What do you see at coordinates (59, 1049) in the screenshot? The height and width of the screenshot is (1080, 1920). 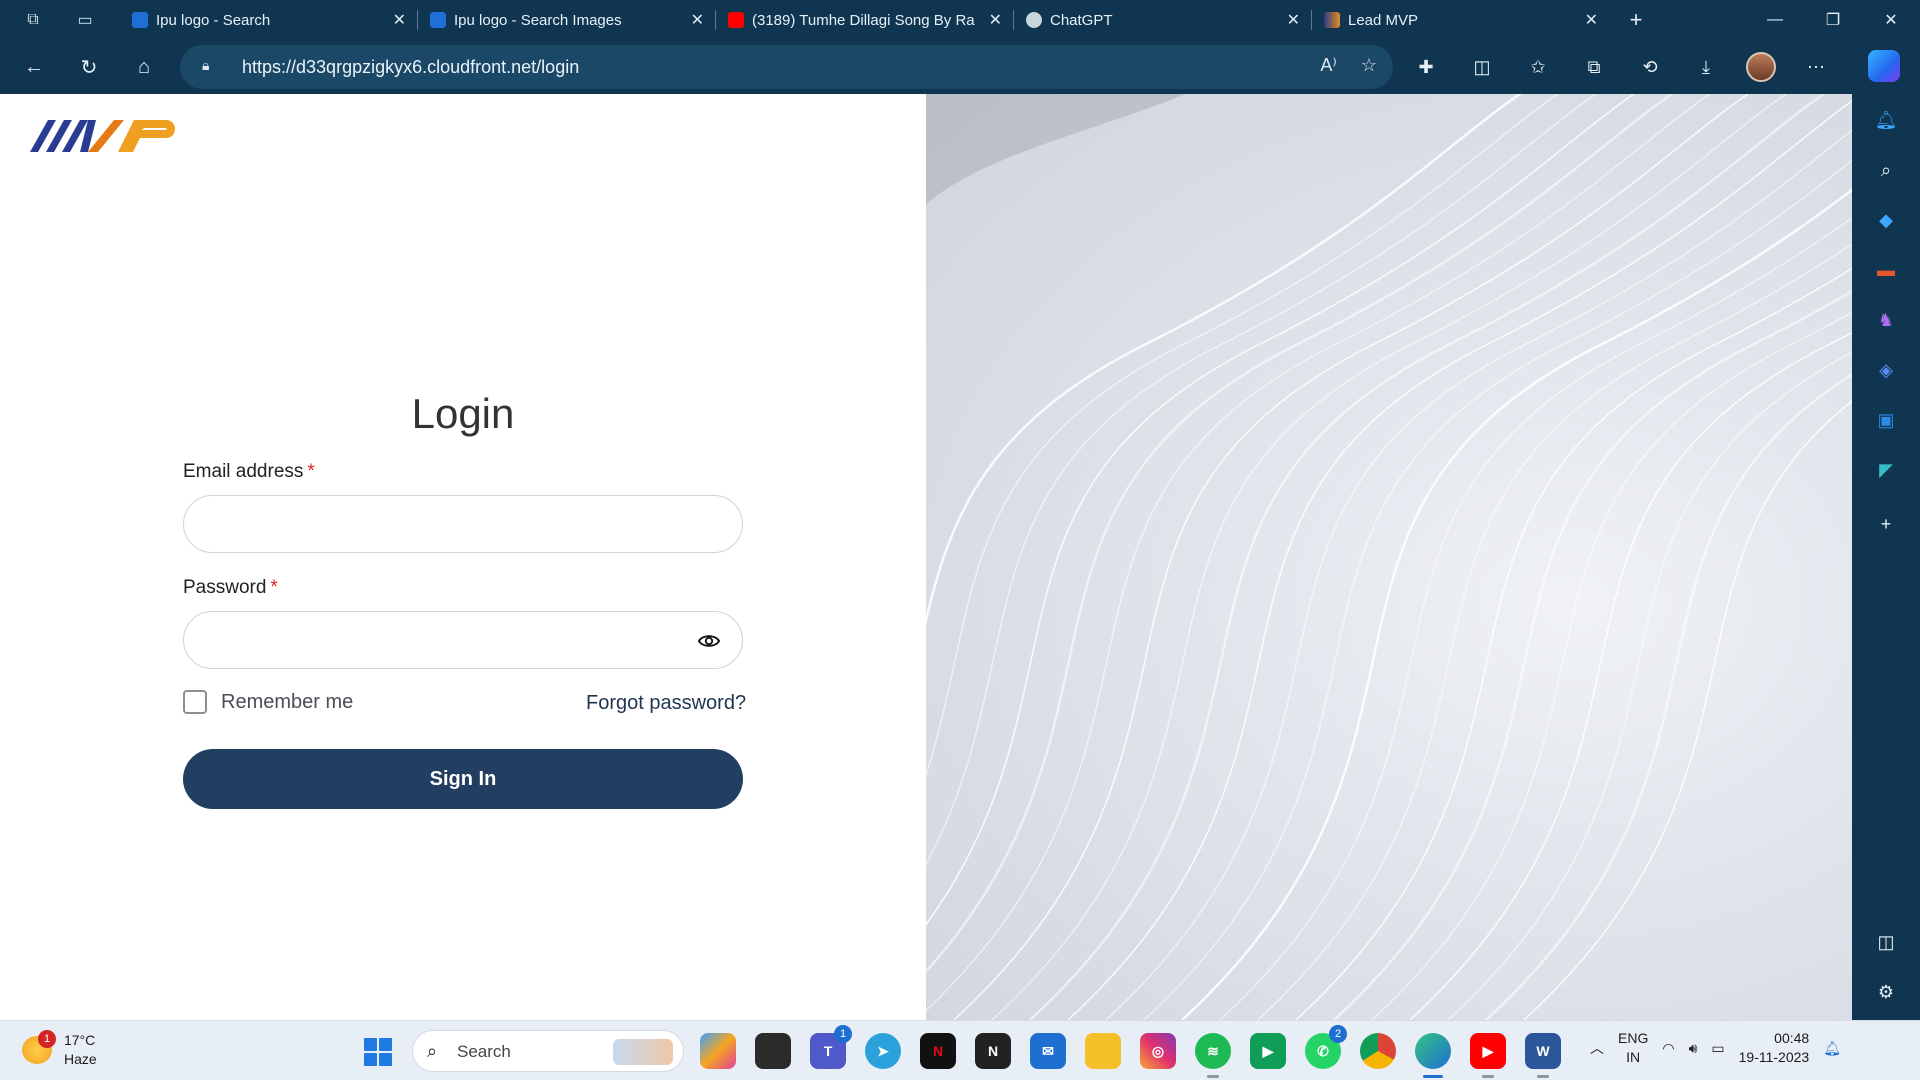 I see `weather-widget: 1 17°C Haze` at bounding box center [59, 1049].